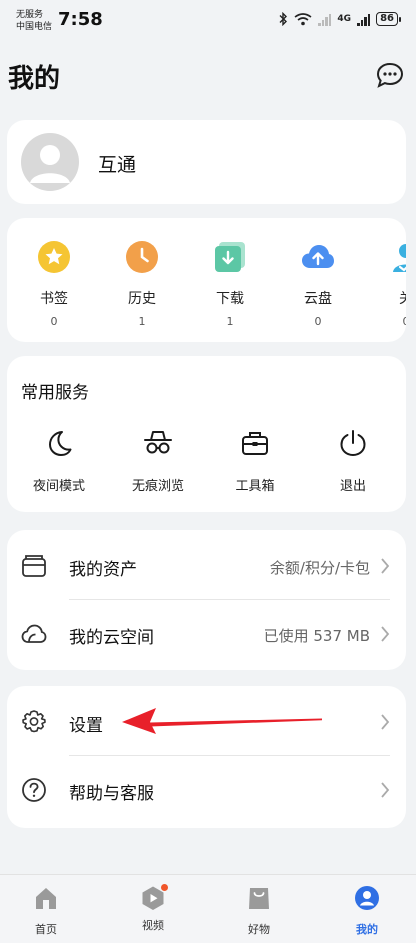 This screenshot has width=416, height=943. What do you see at coordinates (230, 257) in the screenshot?
I see `download-icon` at bounding box center [230, 257].